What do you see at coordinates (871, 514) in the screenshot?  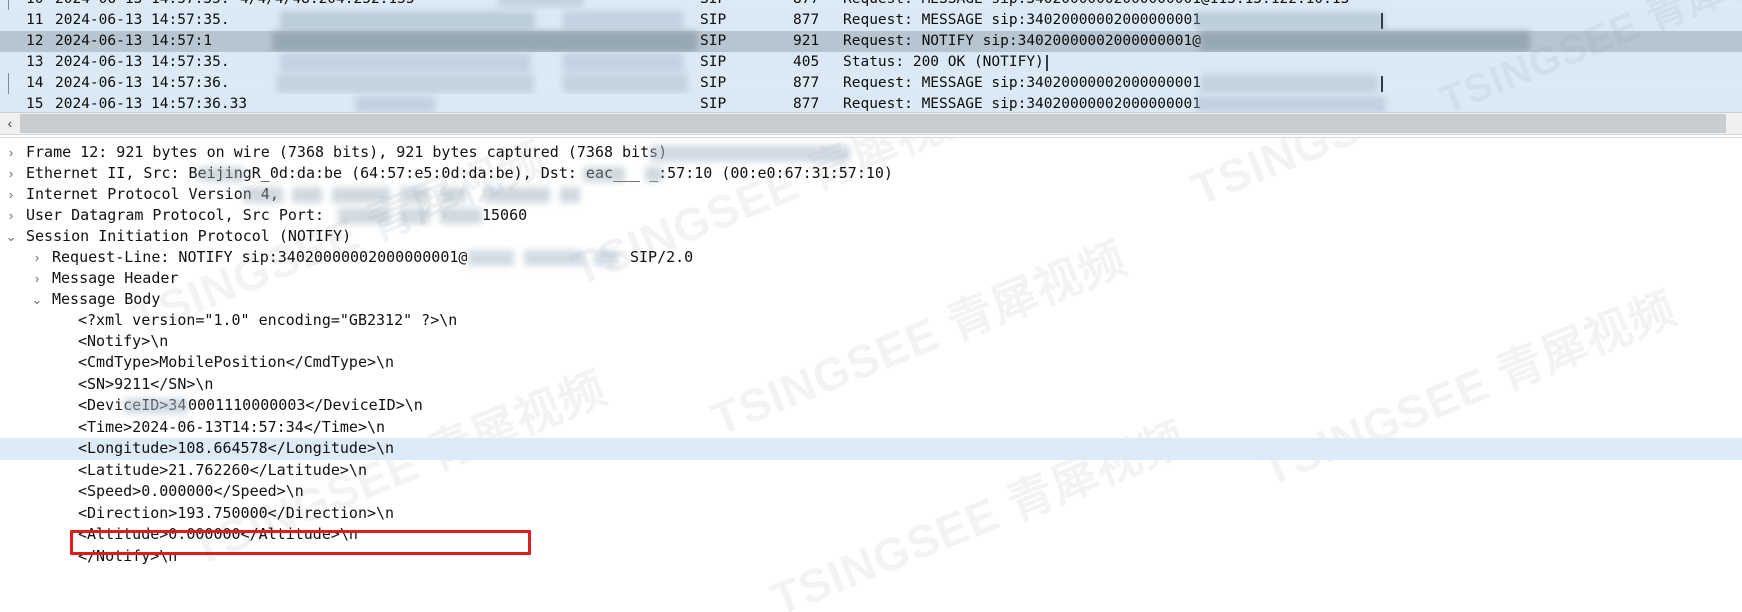 I see `tree-row-direction: <Direction>193.750000</Direction>\n` at bounding box center [871, 514].